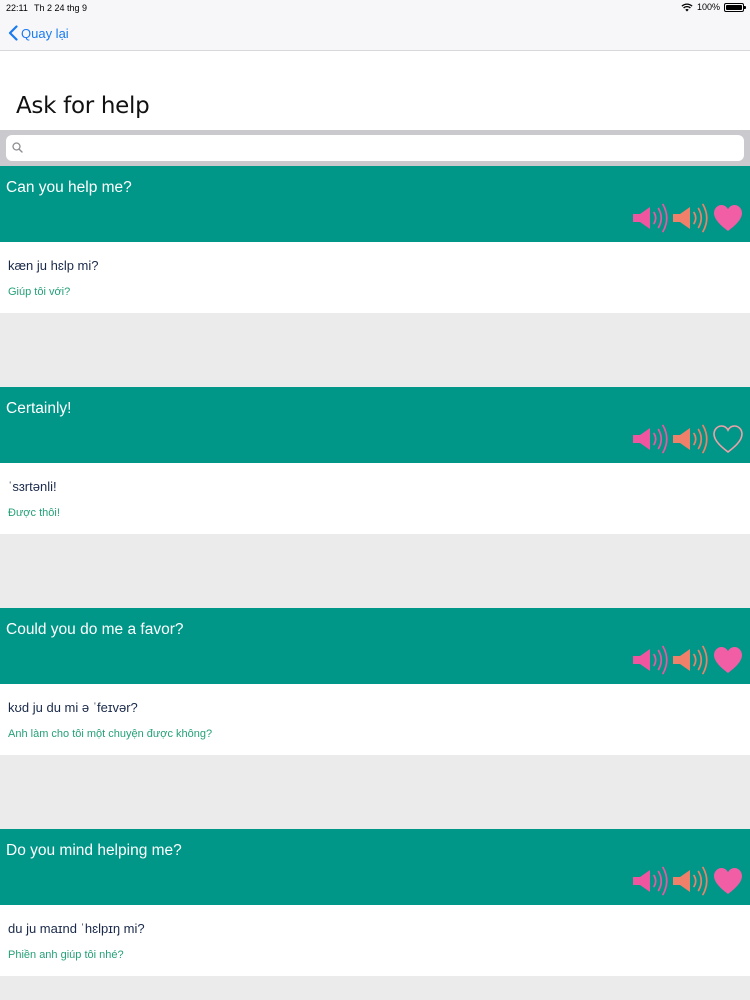 This screenshot has width=750, height=1000. Describe the element at coordinates (17, 8) in the screenshot. I see `status-time: 22:11` at that location.